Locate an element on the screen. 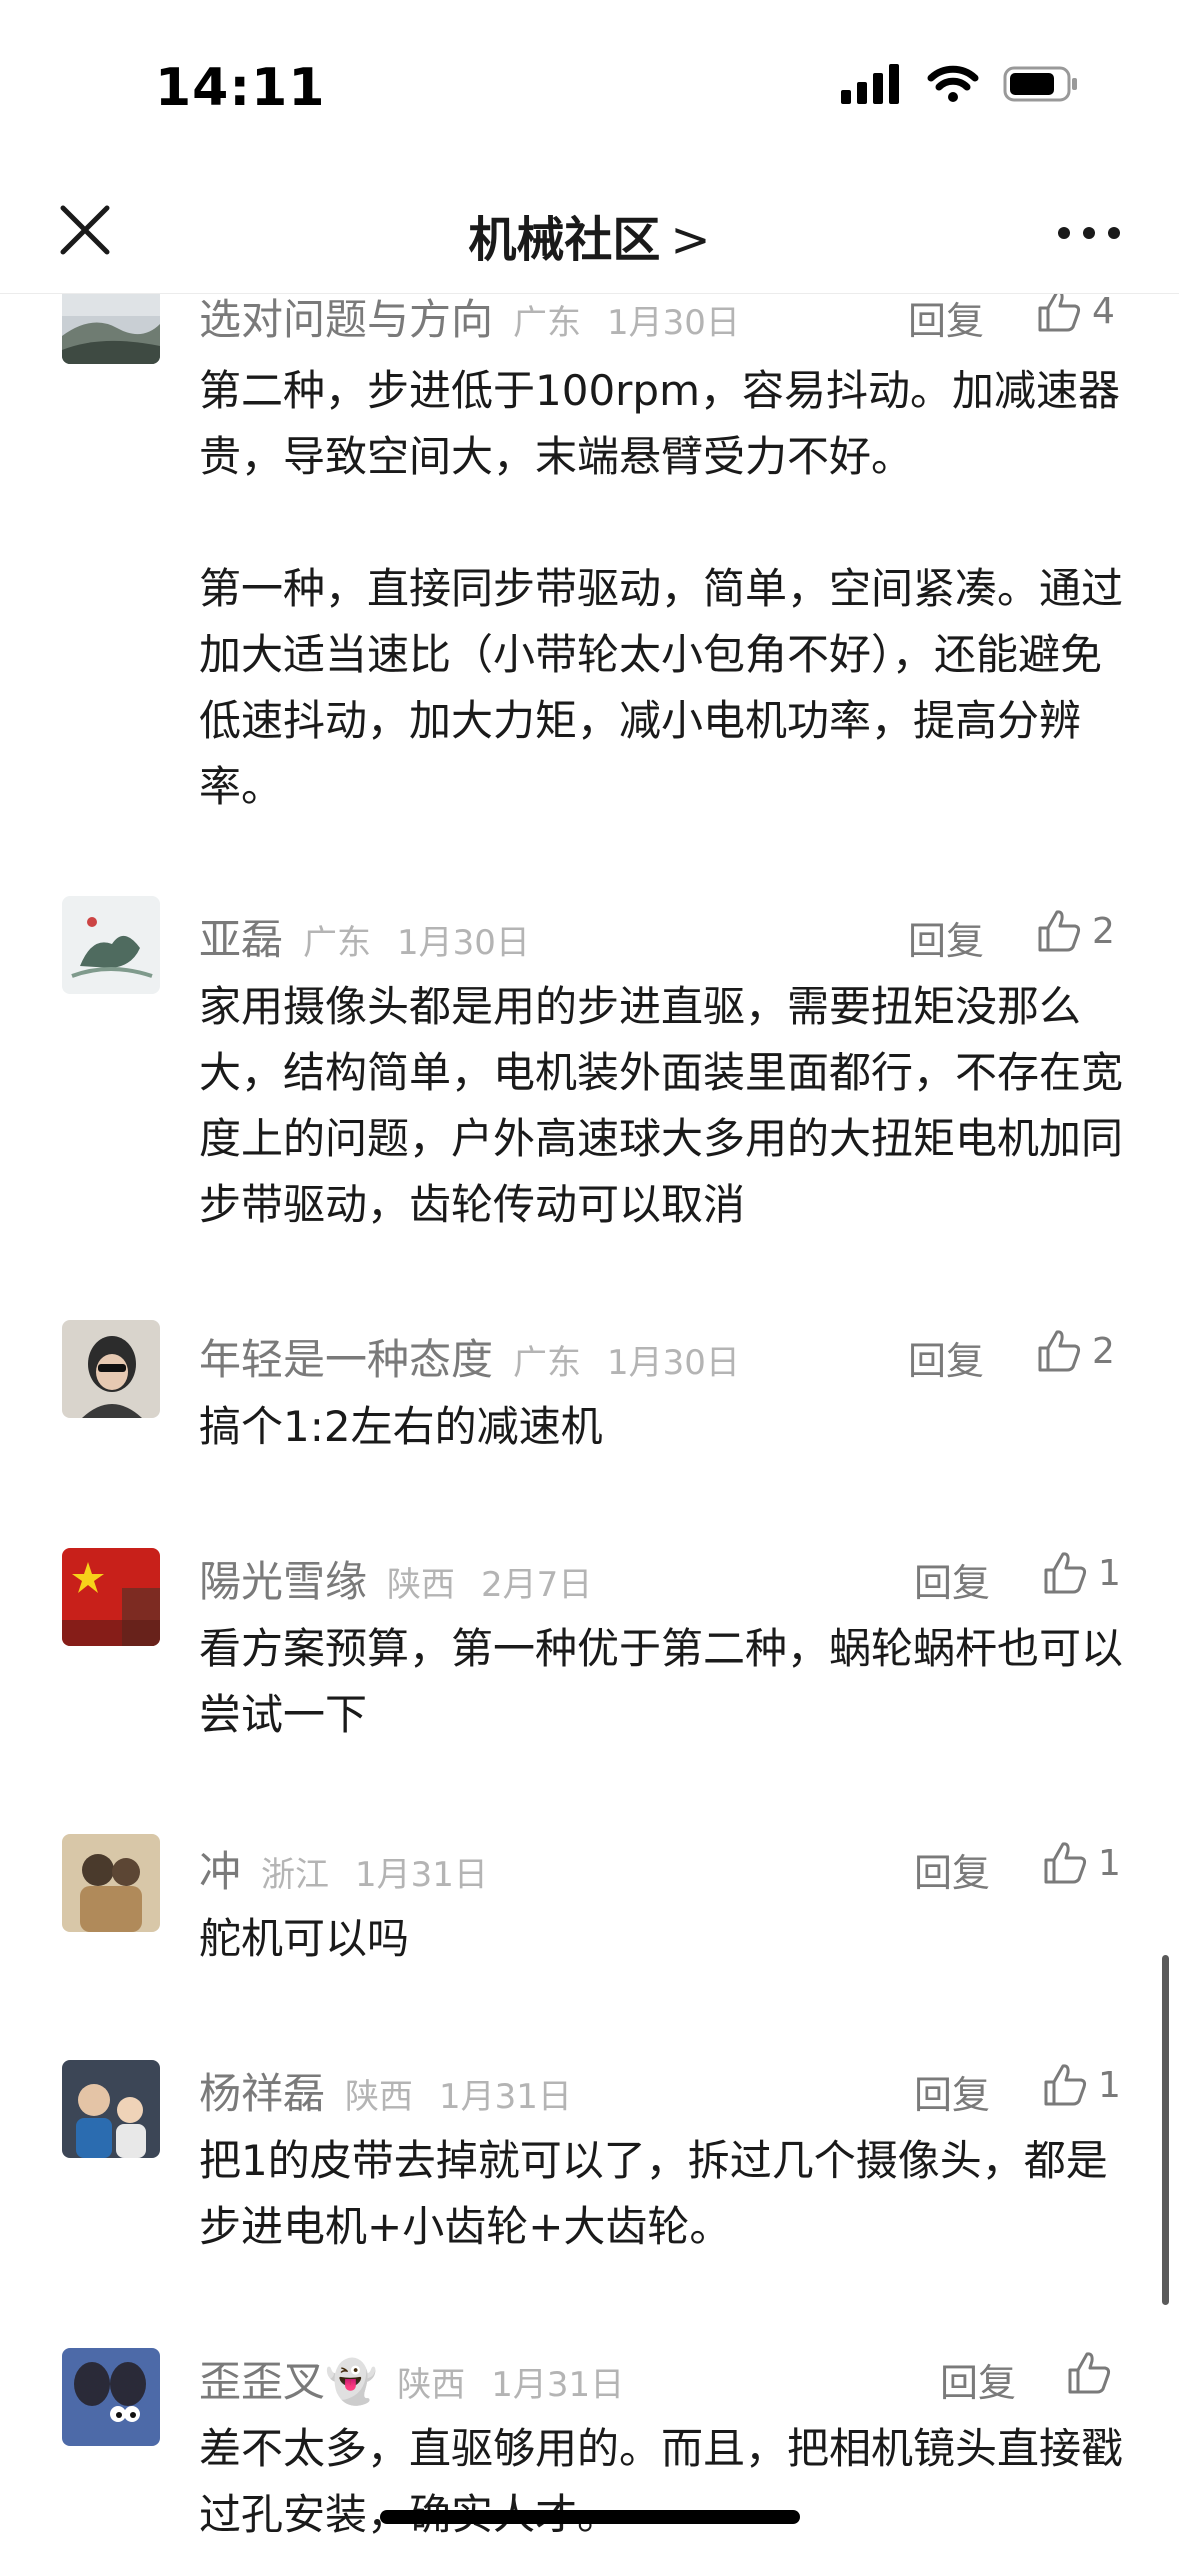 Image resolution: width=1179 pixels, height=2556 pixels. status-icons is located at coordinates (960, 84).